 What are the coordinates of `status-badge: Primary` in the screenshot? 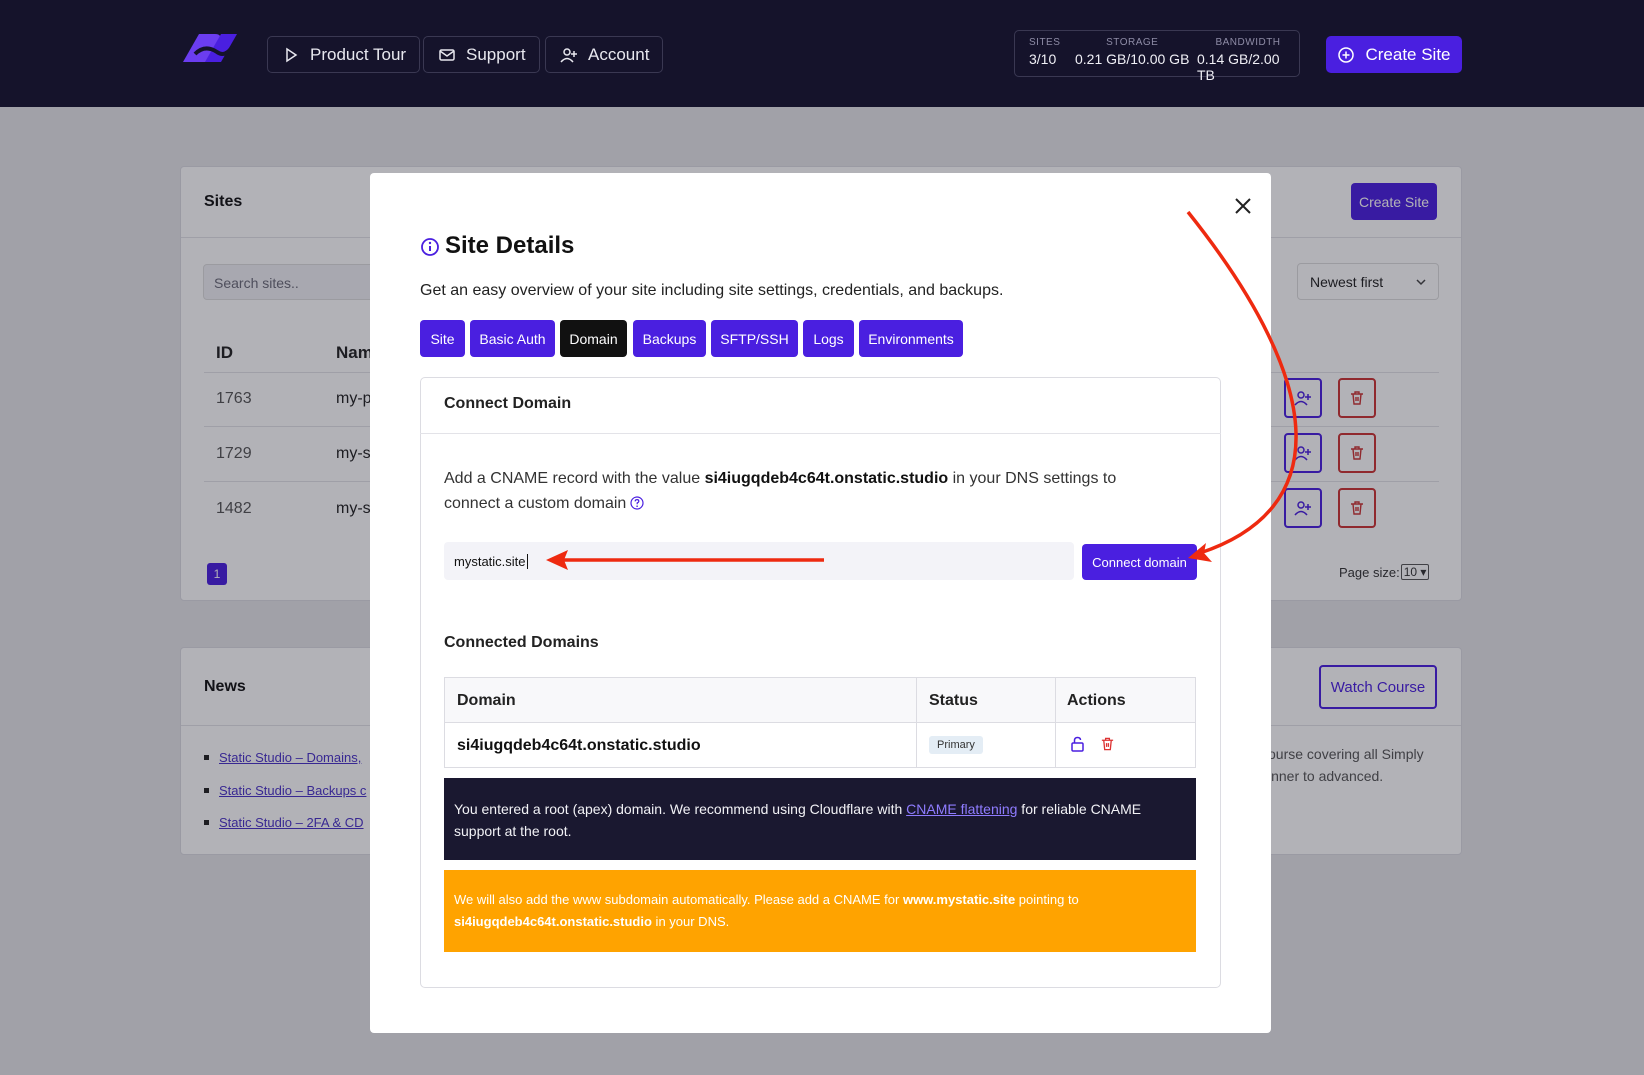 It's located at (956, 745).